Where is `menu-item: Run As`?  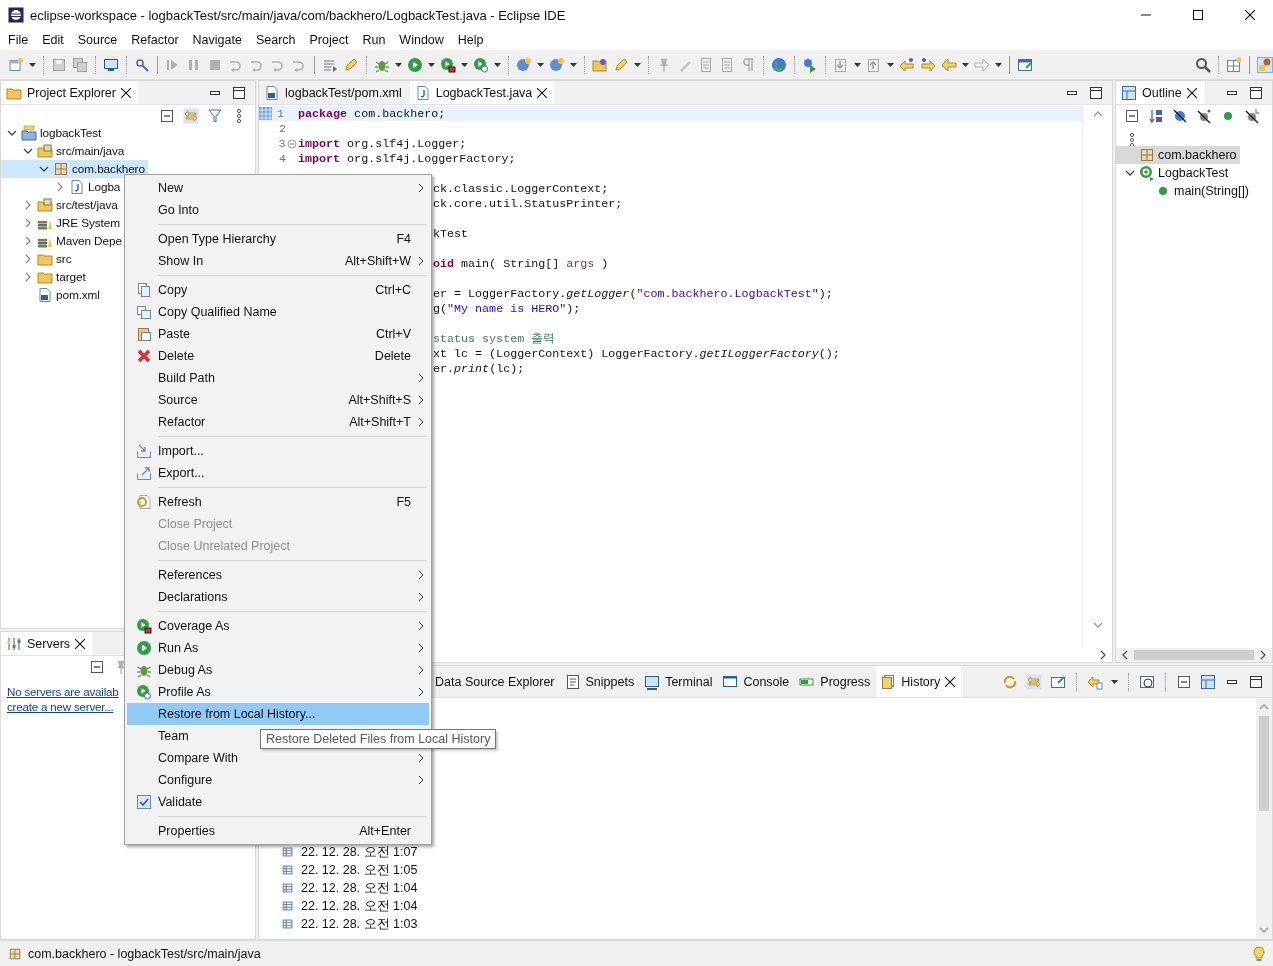 menu-item: Run As is located at coordinates (278, 648).